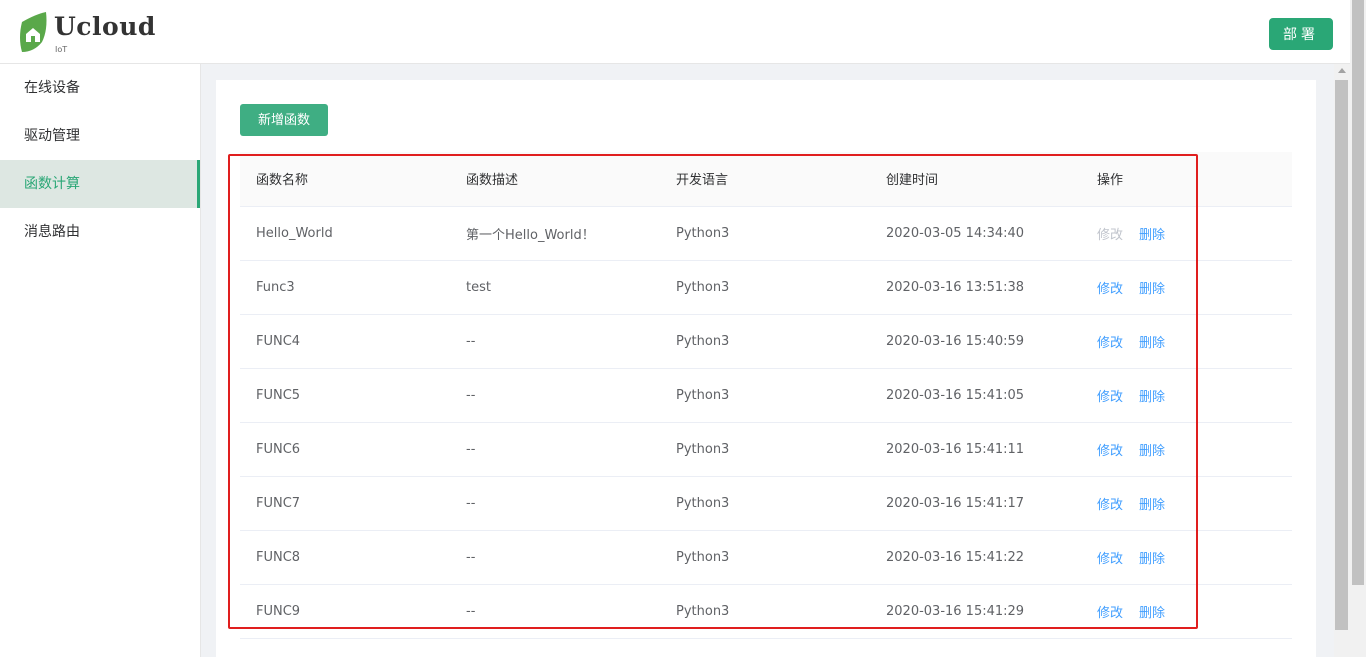 This screenshot has height=657, width=1366. Describe the element at coordinates (345, 287) in the screenshot. I see `function-name-cell: Func3` at that location.